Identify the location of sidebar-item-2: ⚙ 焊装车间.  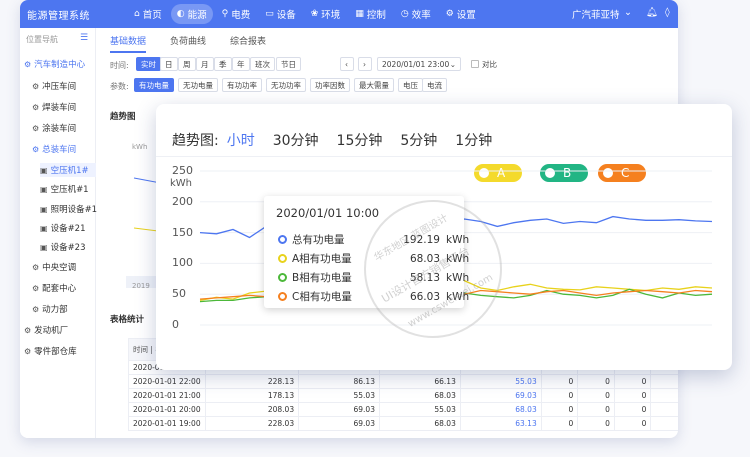
(54, 107).